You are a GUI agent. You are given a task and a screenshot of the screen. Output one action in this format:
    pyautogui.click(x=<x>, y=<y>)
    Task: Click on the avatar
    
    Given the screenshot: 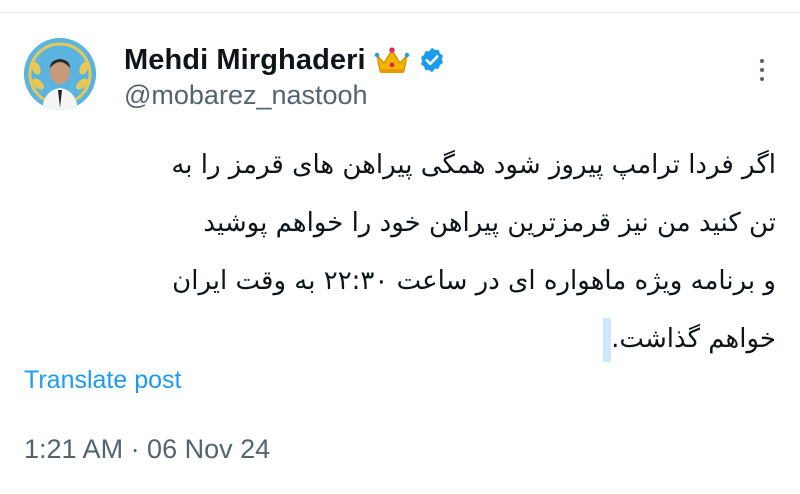 What is the action you would take?
    pyautogui.click(x=60, y=74)
    